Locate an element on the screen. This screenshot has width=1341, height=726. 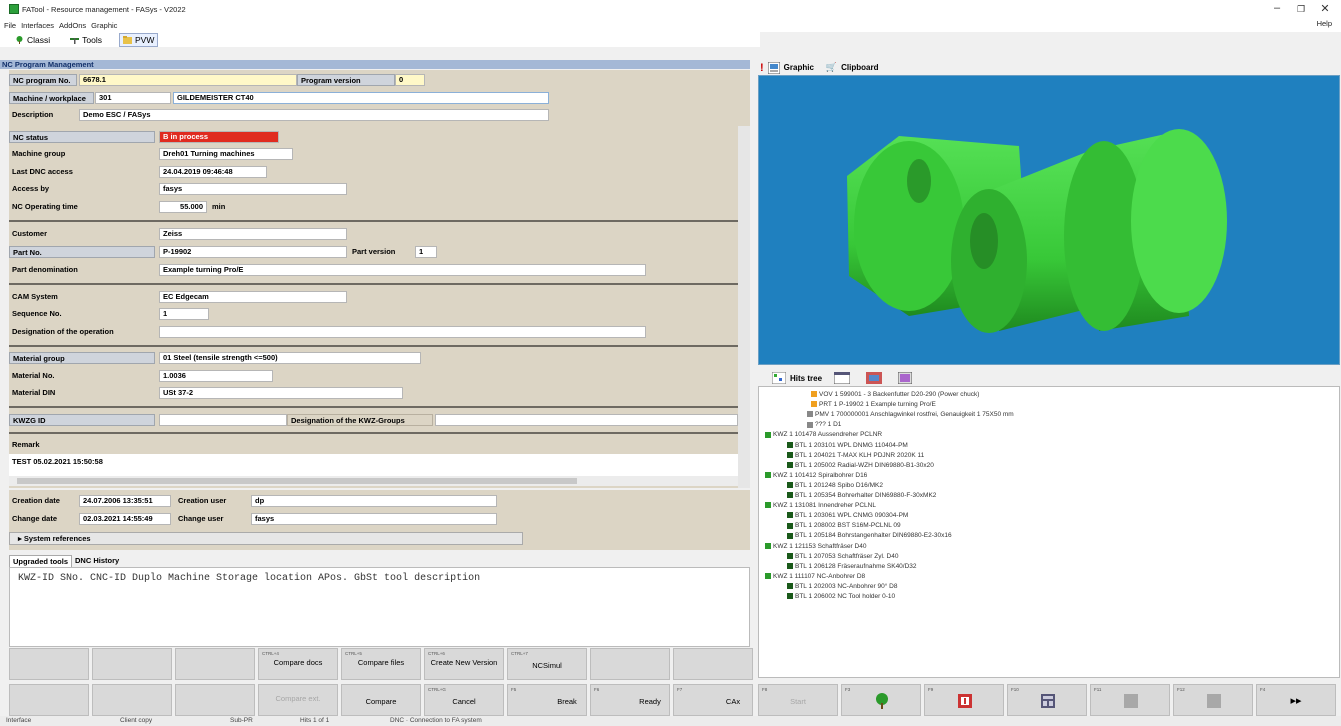
table-icon is located at coordinates (842, 378).